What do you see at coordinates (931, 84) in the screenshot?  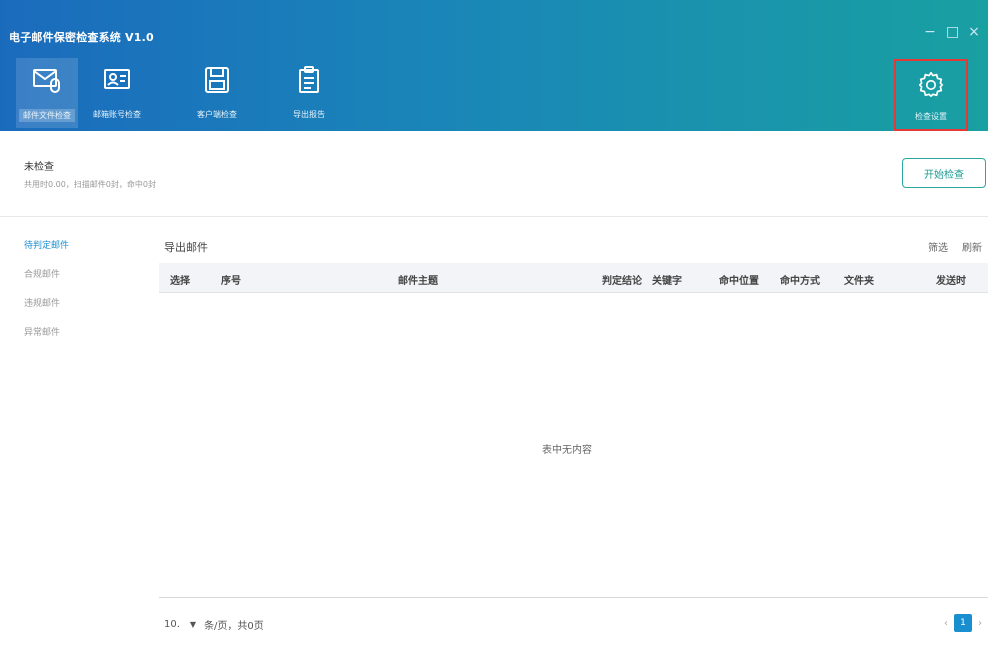 I see `gear-icon` at bounding box center [931, 84].